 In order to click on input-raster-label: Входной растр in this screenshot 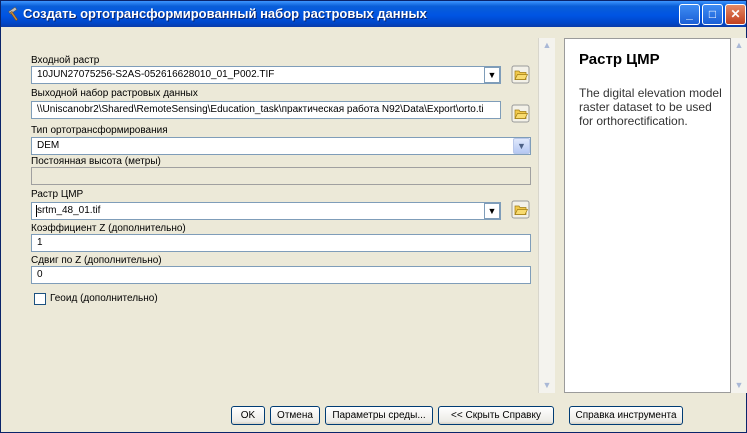, I will do `click(65, 60)`.